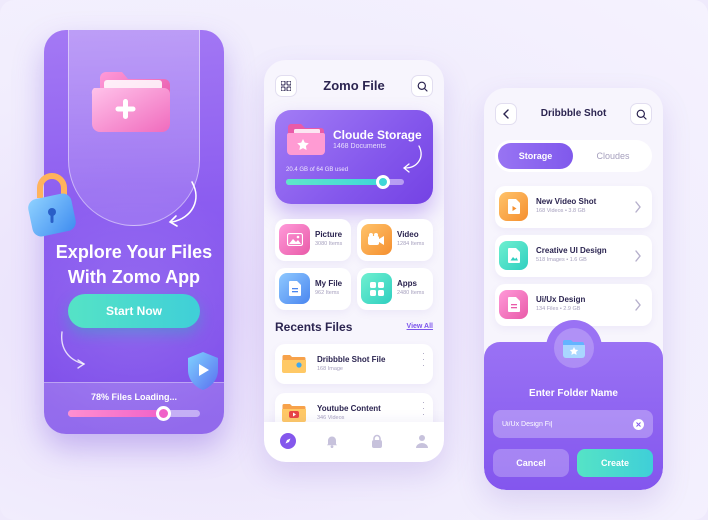 The width and height of the screenshot is (708, 520). What do you see at coordinates (513, 304) in the screenshot?
I see `design-file-icon` at bounding box center [513, 304].